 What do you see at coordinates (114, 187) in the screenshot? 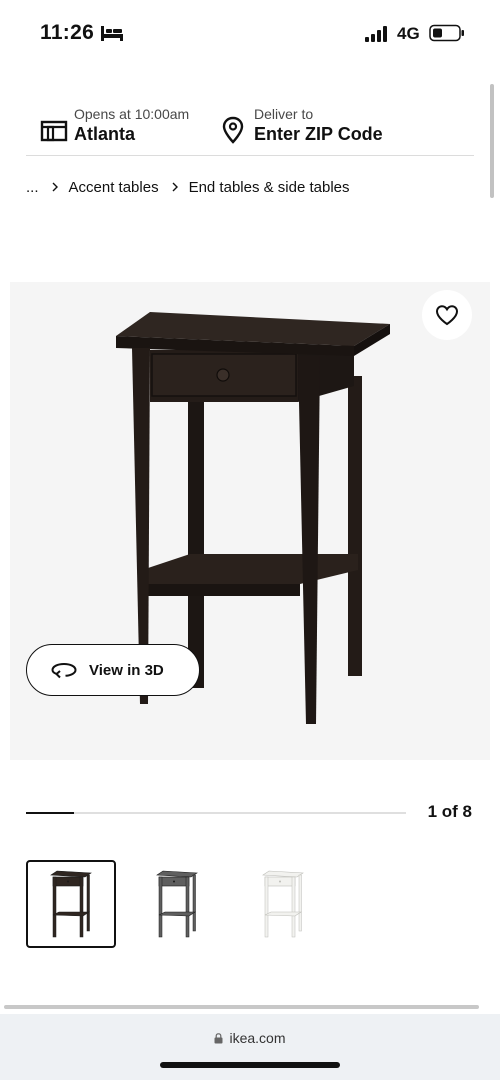
I see `breadcrumb-accent-tables: Accent tables` at bounding box center [114, 187].